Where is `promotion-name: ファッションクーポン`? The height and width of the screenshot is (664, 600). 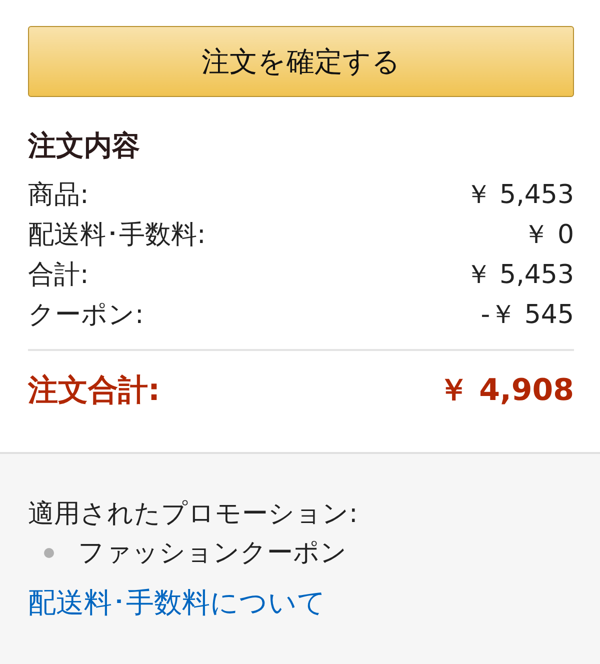
promotion-name: ファッションクーポン is located at coordinates (212, 553).